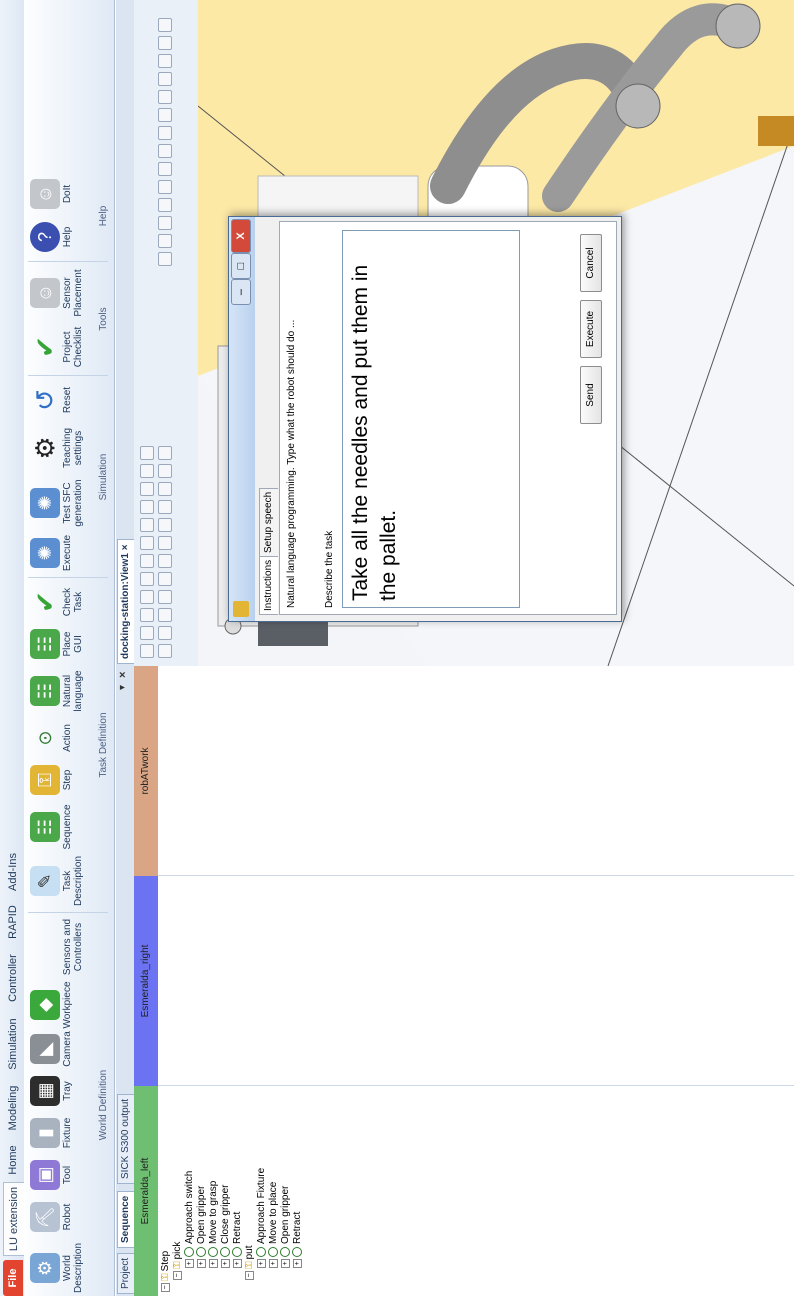  What do you see at coordinates (189, 1219) in the screenshot?
I see `tree-node-action: +Approach switch` at bounding box center [189, 1219].